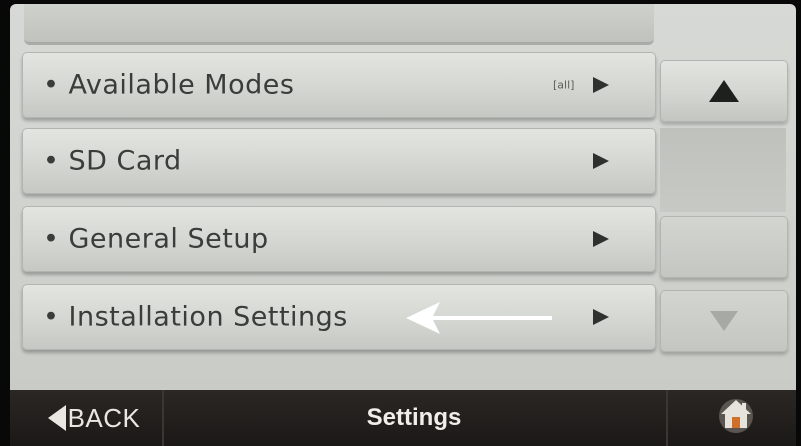 This screenshot has height=446, width=801. I want to click on previous-menu-item-partial, so click(339, 24).